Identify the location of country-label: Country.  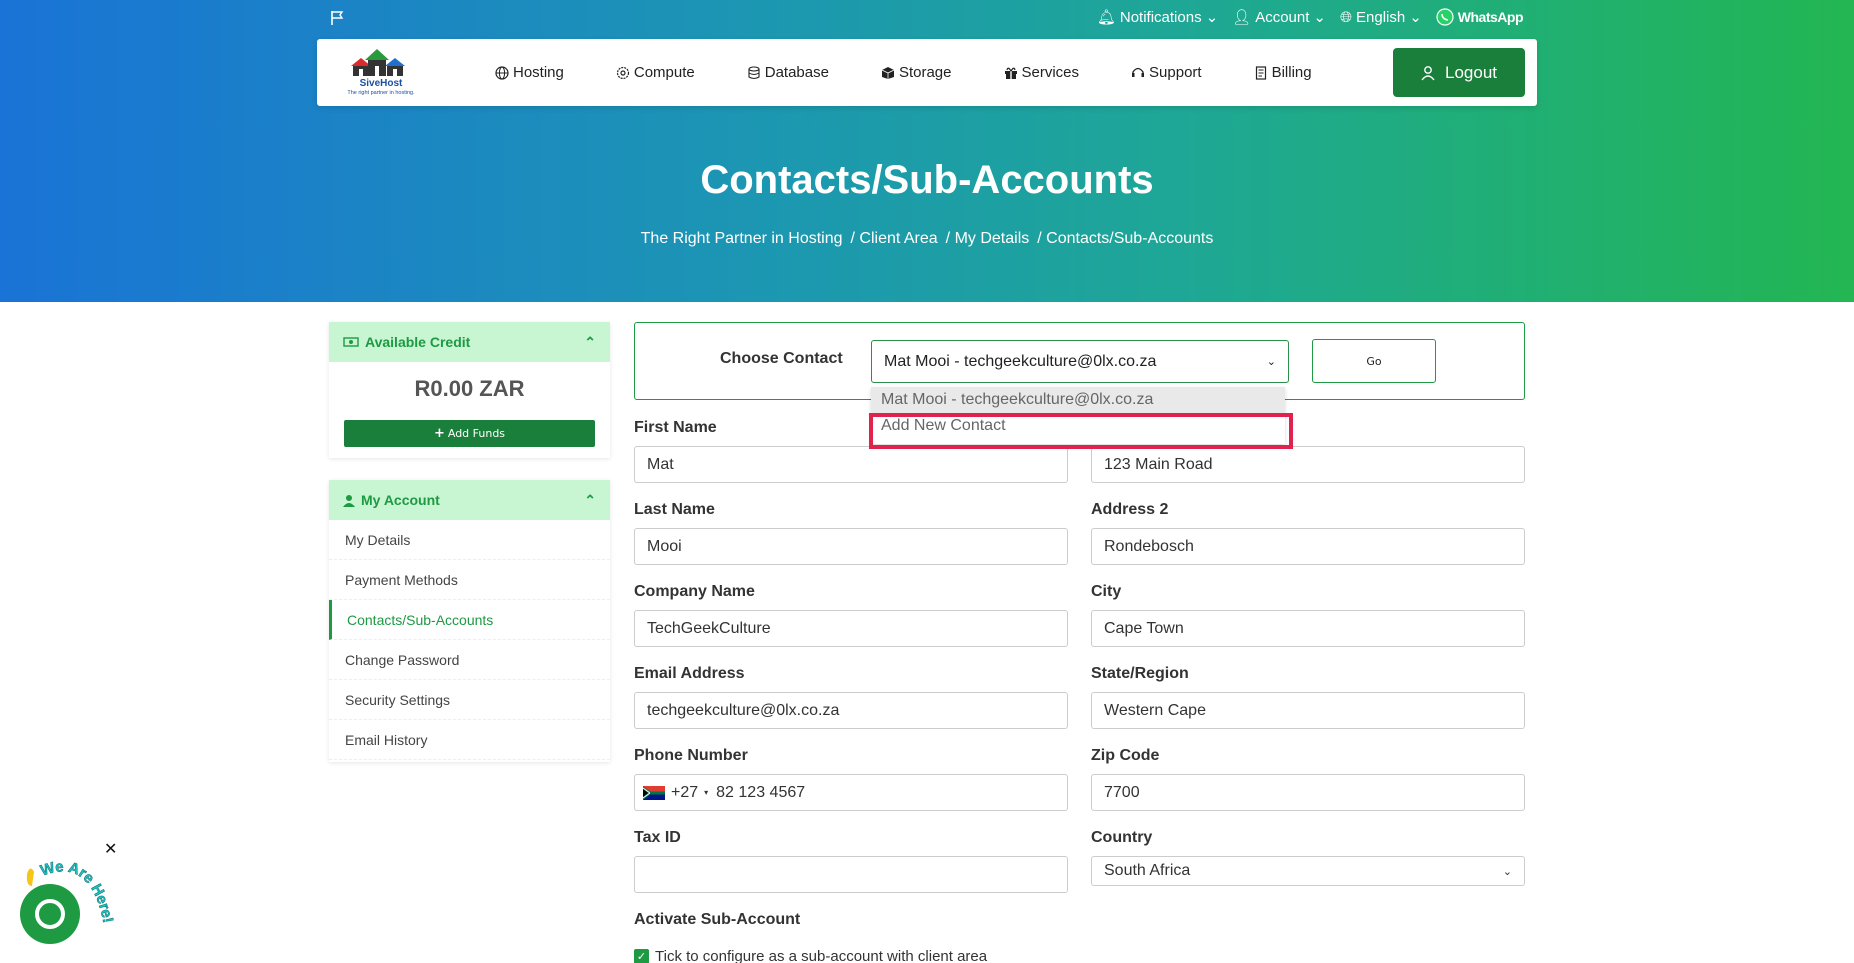
(1122, 837).